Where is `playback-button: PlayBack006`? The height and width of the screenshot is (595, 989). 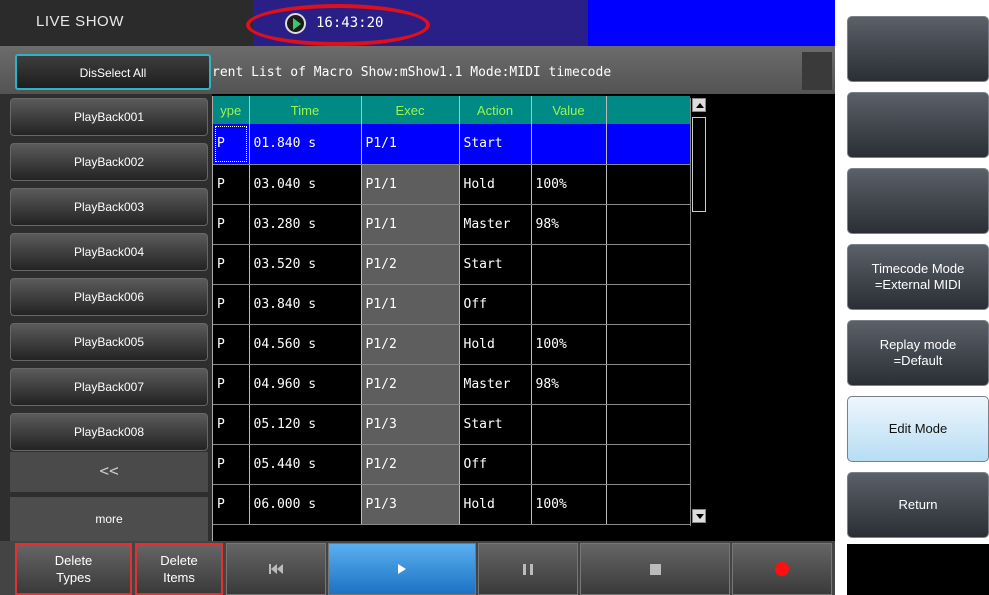
playback-button: PlayBack006 is located at coordinates (109, 297).